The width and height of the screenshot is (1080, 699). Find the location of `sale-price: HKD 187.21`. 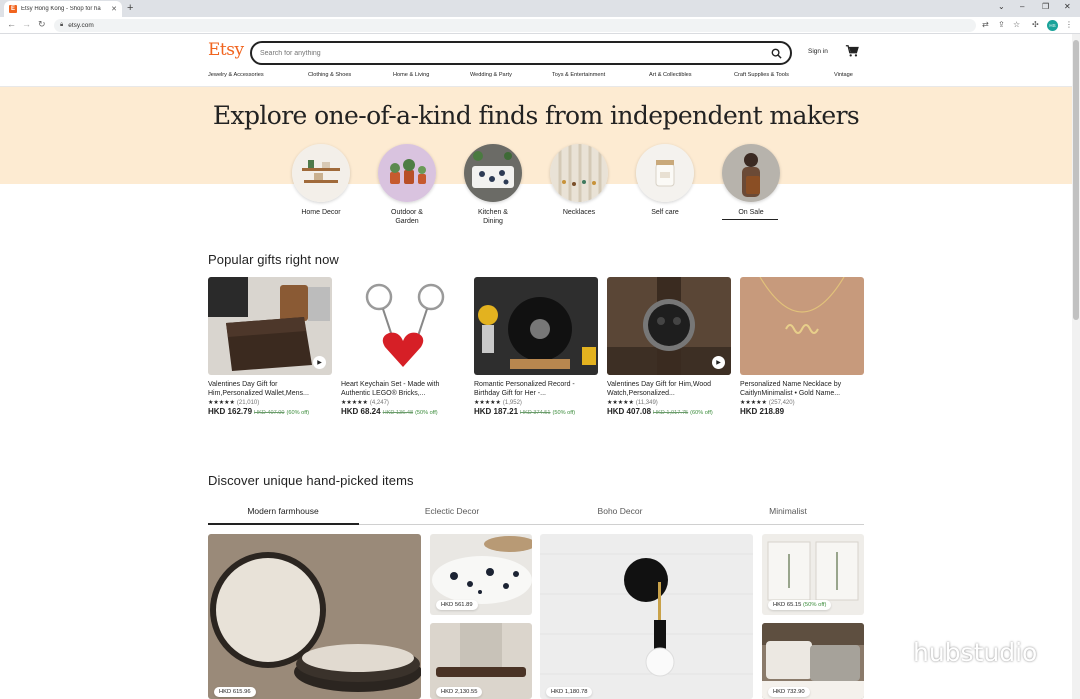

sale-price: HKD 187.21 is located at coordinates (496, 411).